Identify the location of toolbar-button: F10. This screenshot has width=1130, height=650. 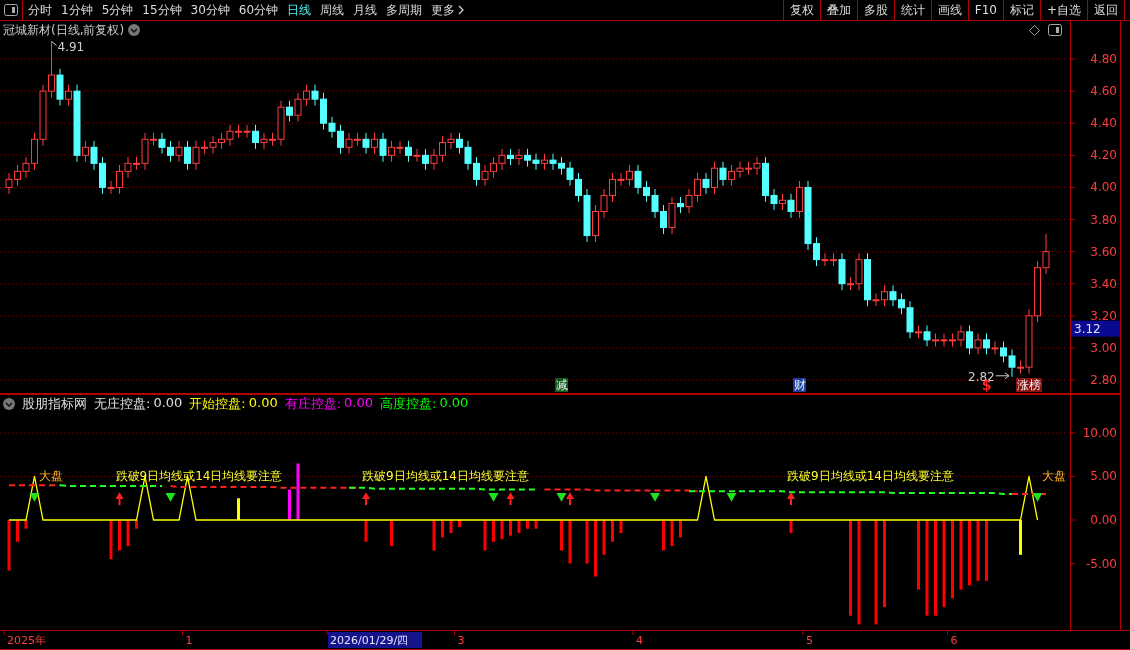
(985, 10).